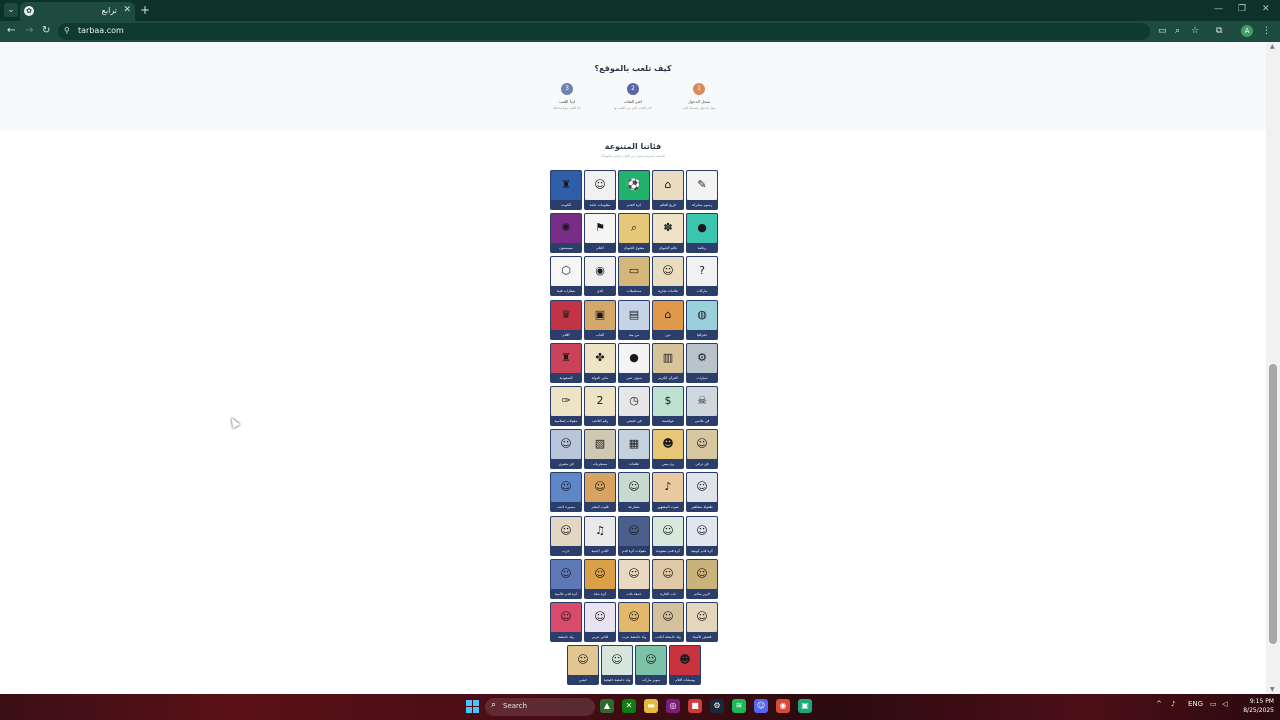  Describe the element at coordinates (1162, 31) in the screenshot. I see `install-app-icon: ▭` at that location.